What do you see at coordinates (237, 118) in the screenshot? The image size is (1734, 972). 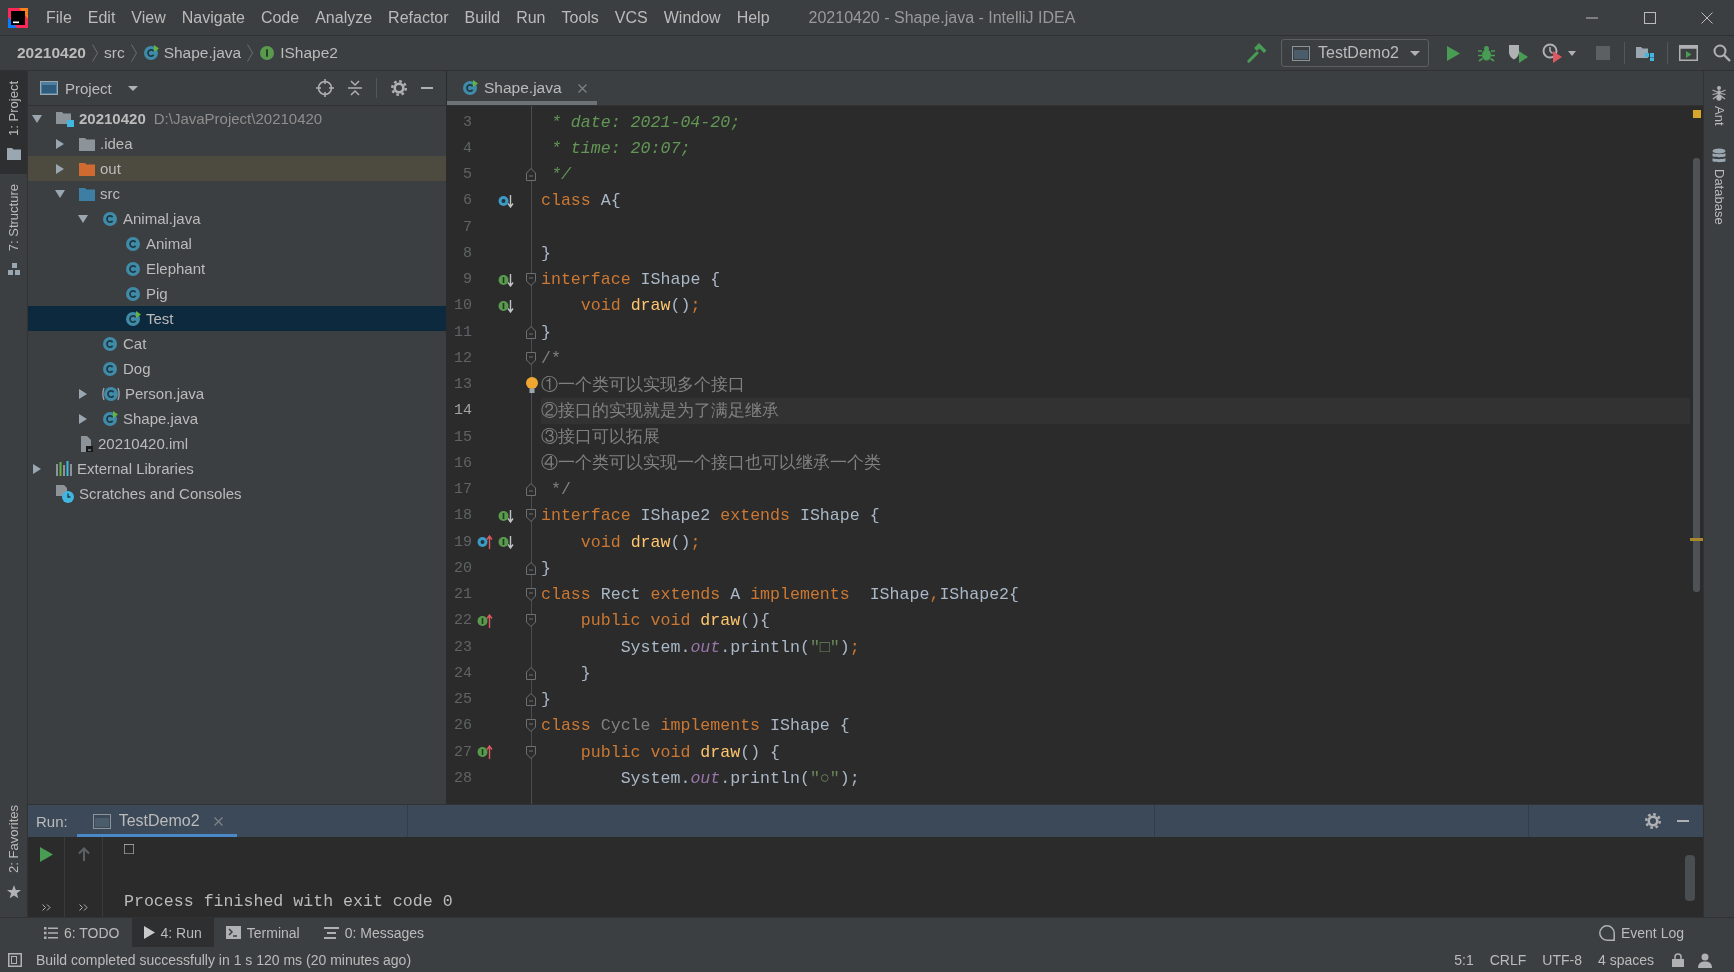 I see `tree-item: 20210420 D:\JavaProject\20210420` at bounding box center [237, 118].